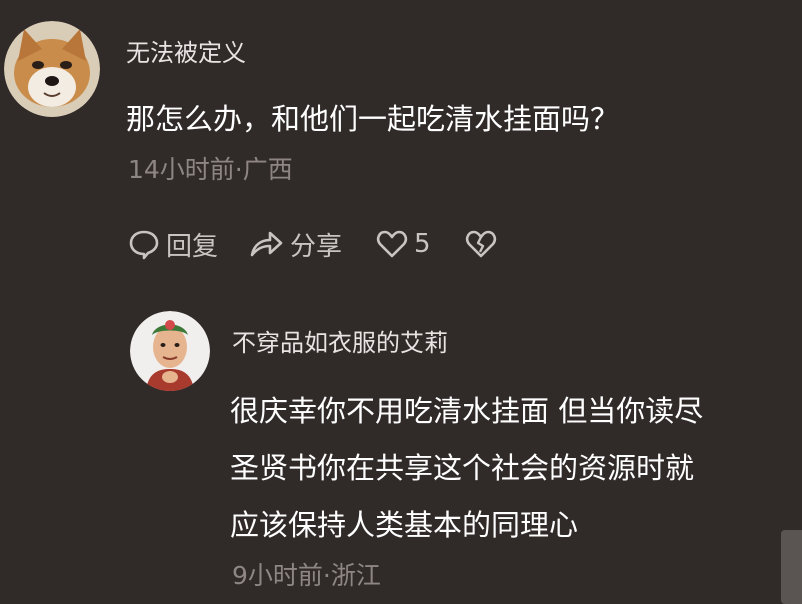 The image size is (802, 604). I want to click on reply-button: 回复, so click(173, 244).